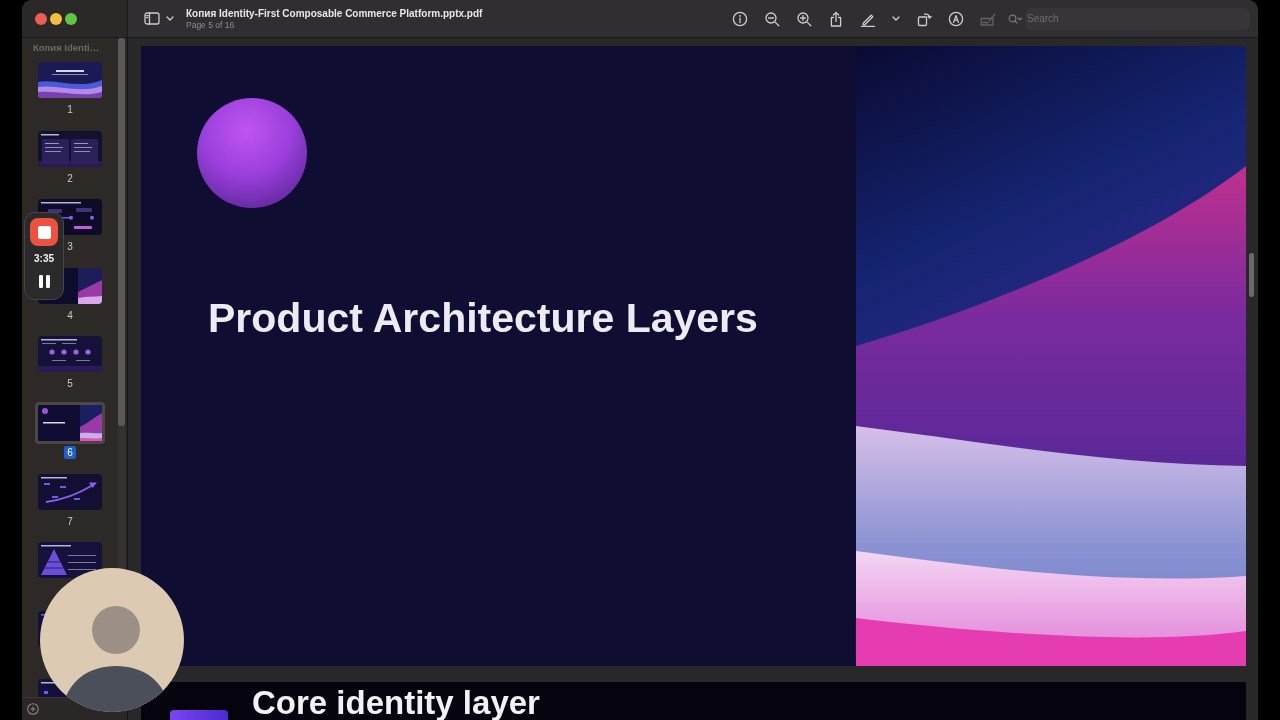 This screenshot has width=1280, height=720. What do you see at coordinates (70, 247) in the screenshot?
I see `page-number: 3` at bounding box center [70, 247].